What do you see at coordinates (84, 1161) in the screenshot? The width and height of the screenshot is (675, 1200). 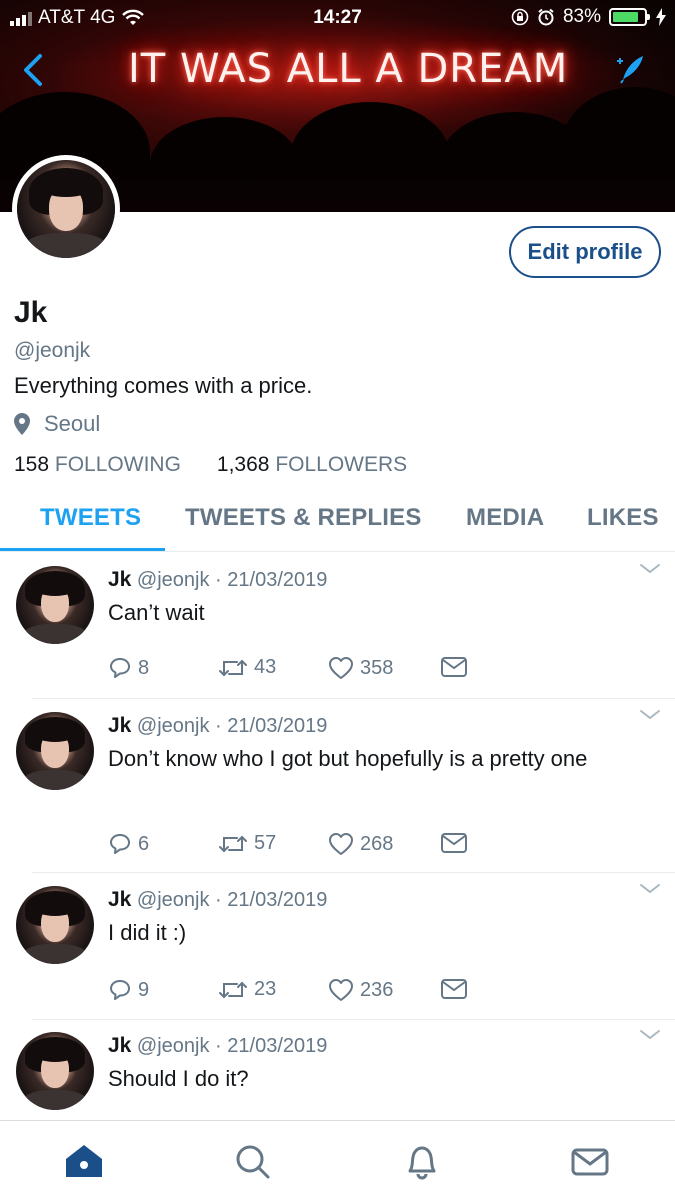 I see `home-icon` at bounding box center [84, 1161].